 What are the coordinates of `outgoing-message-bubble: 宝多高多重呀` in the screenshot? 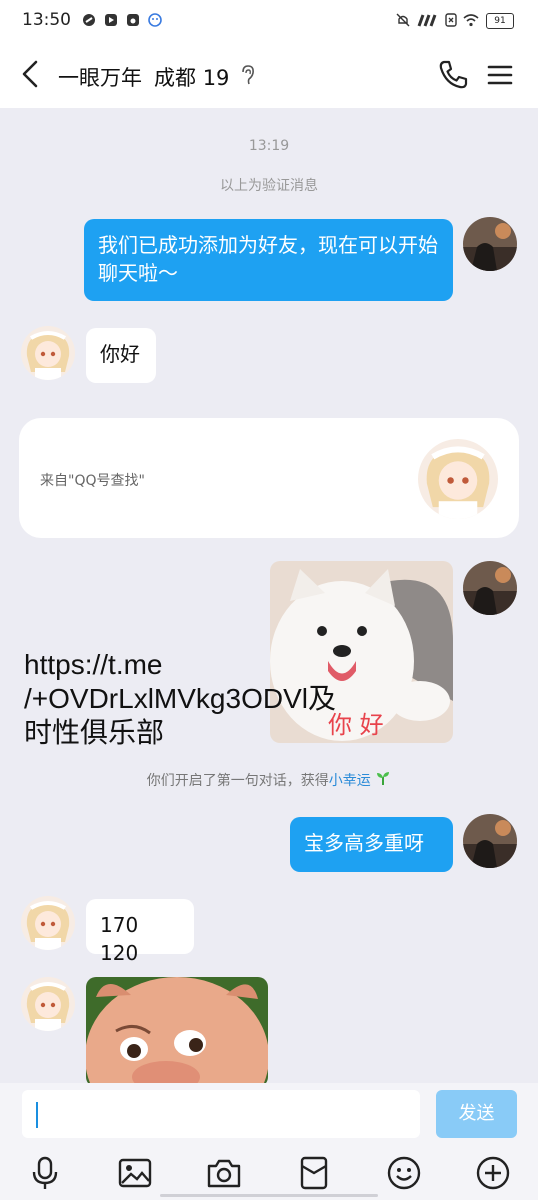 It's located at (371, 844).